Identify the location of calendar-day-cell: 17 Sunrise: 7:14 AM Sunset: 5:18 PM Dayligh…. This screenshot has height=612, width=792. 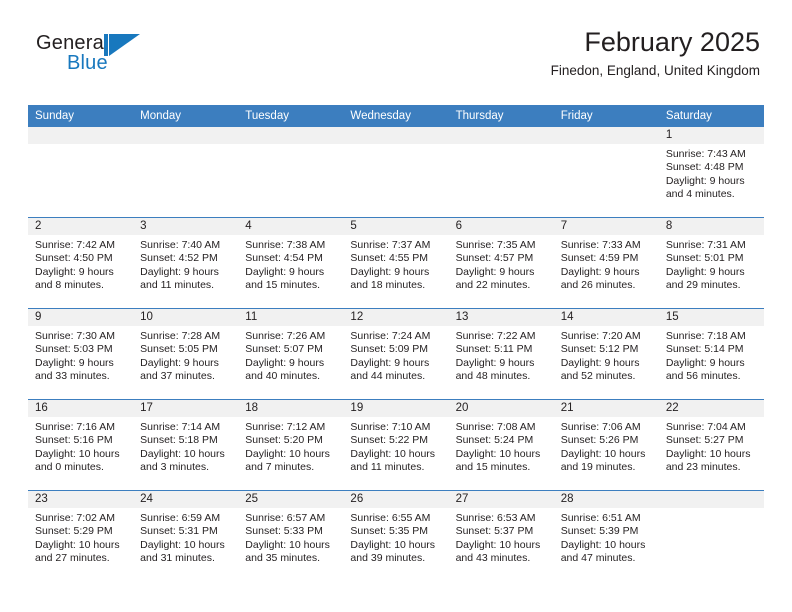
(186, 445).